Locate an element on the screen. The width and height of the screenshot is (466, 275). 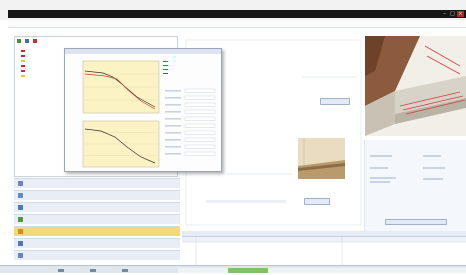
floor-section-image is located at coordinates (415, 86).